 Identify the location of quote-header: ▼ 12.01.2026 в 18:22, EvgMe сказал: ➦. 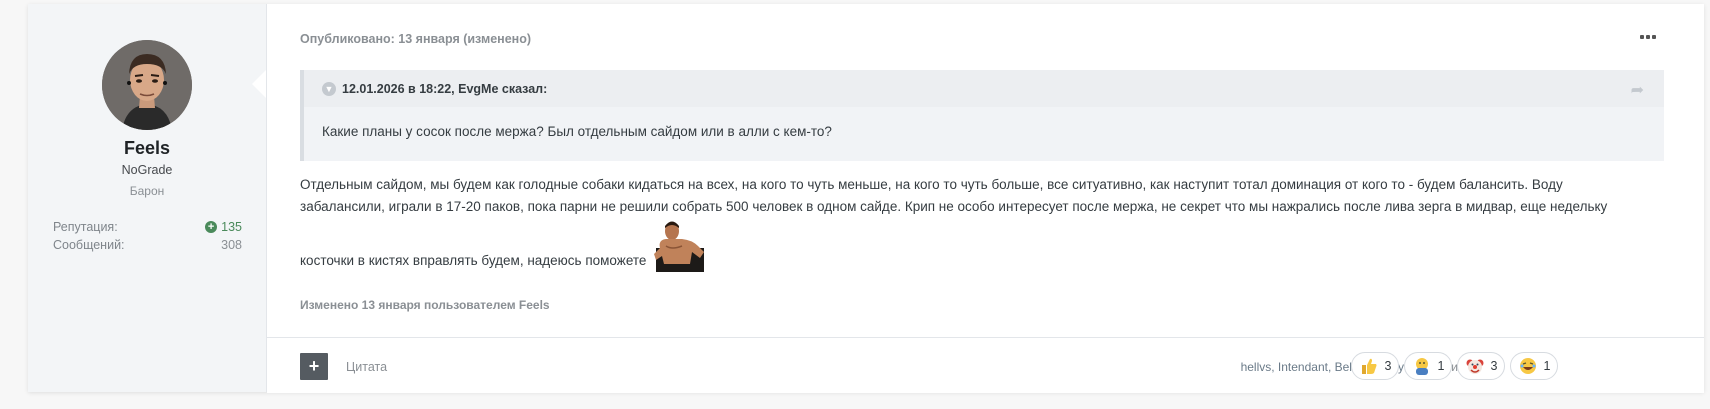
(984, 88).